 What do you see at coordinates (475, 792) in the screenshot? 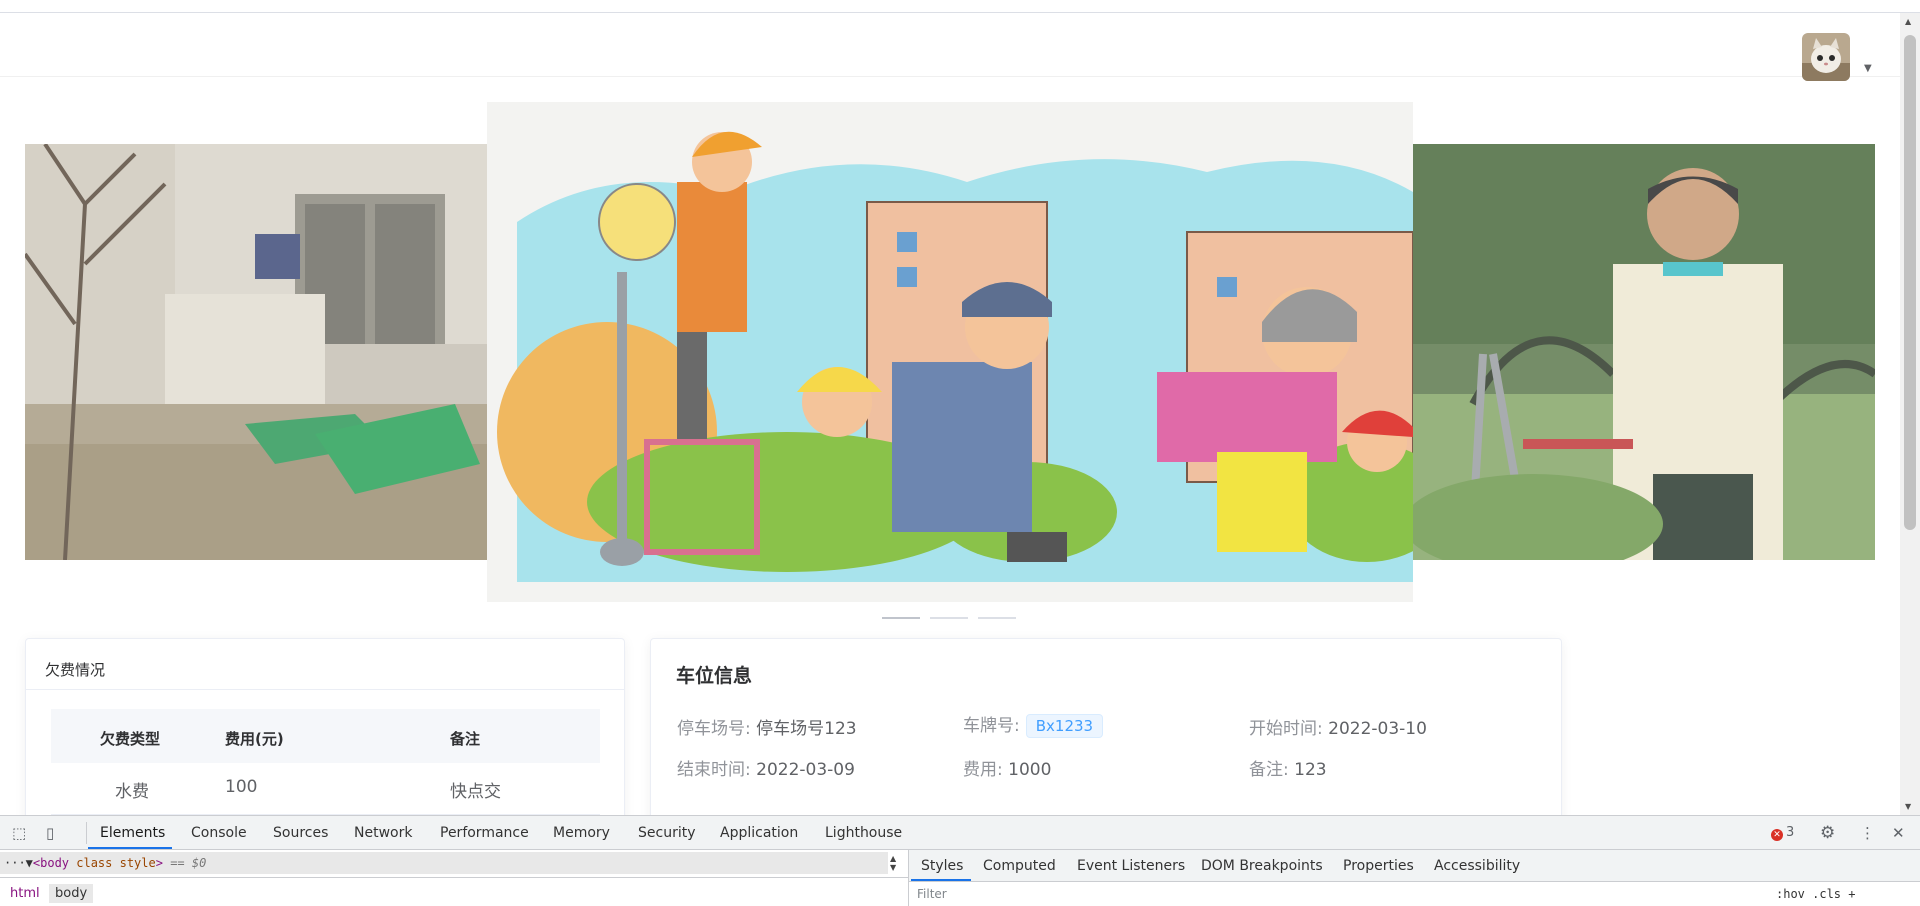
I see `arrears-row-note: 快点交` at bounding box center [475, 792].